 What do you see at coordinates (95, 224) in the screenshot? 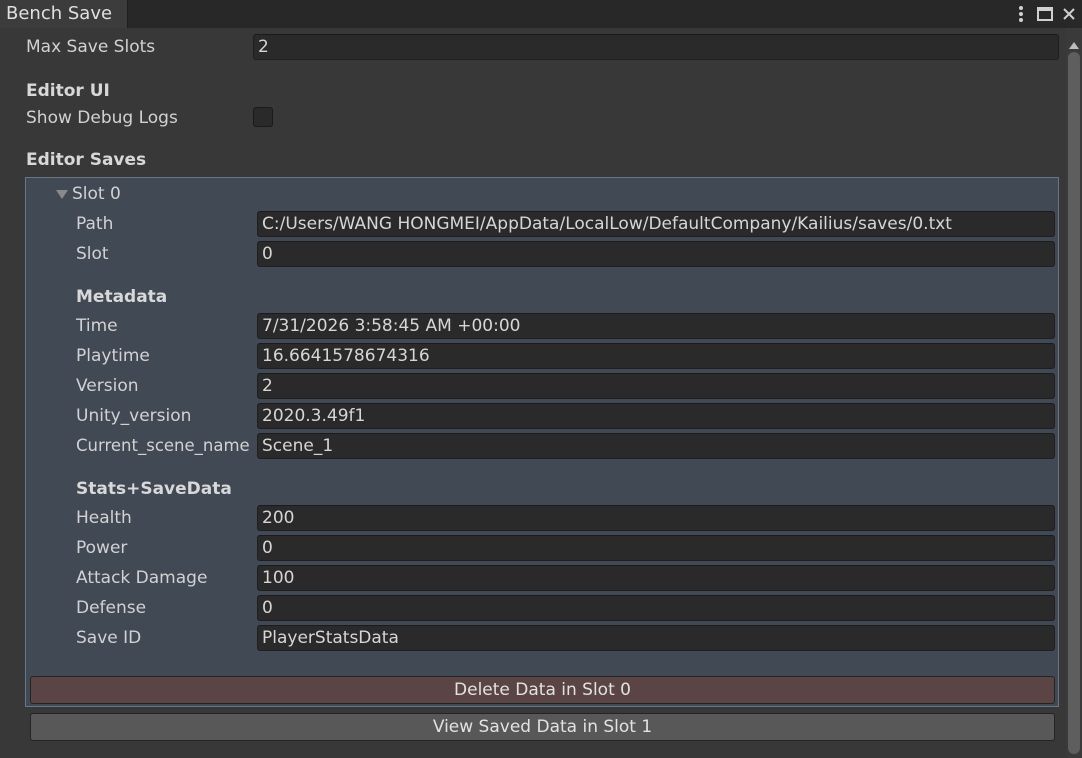
I see `path-label: Path` at bounding box center [95, 224].